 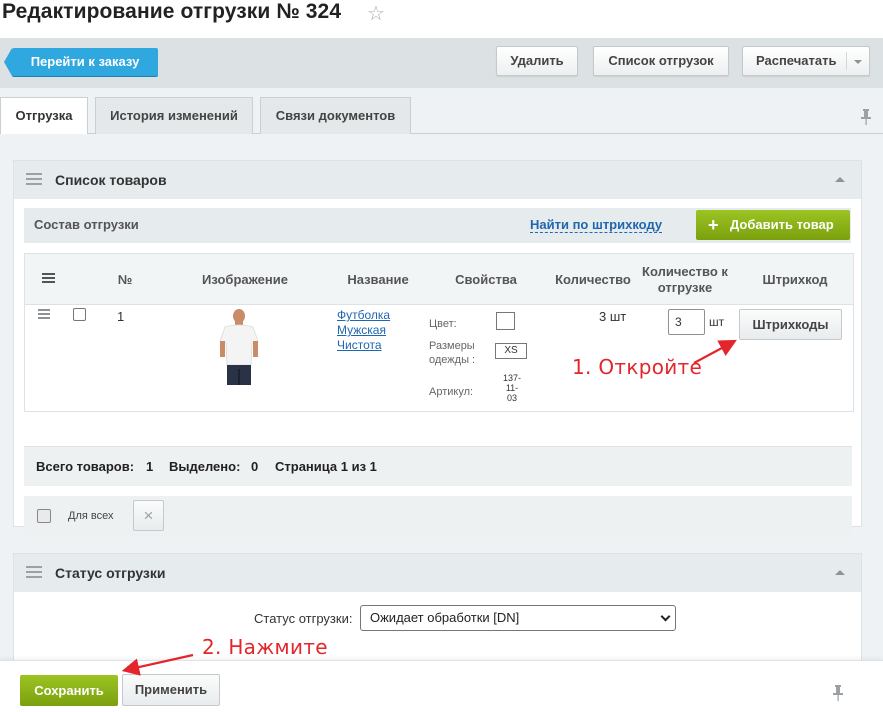 I want to click on column-barcode: Штрихкод, so click(x=795, y=279).